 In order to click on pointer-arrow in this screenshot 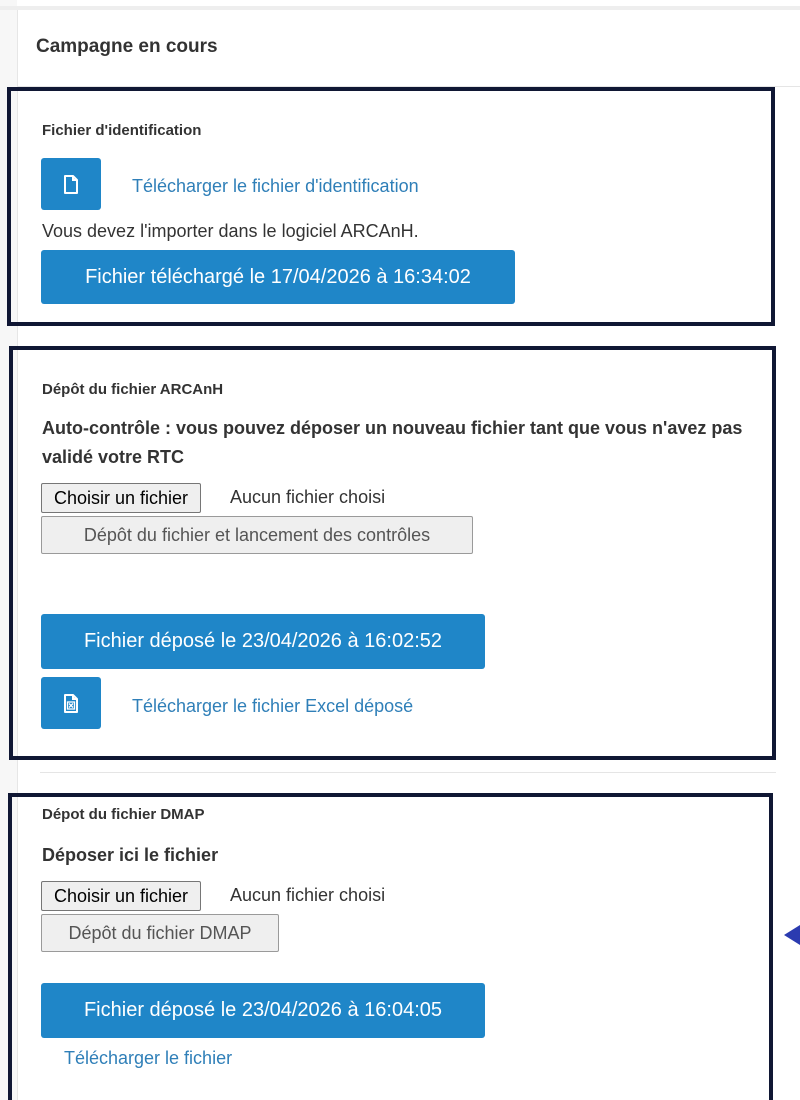, I will do `click(792, 935)`.